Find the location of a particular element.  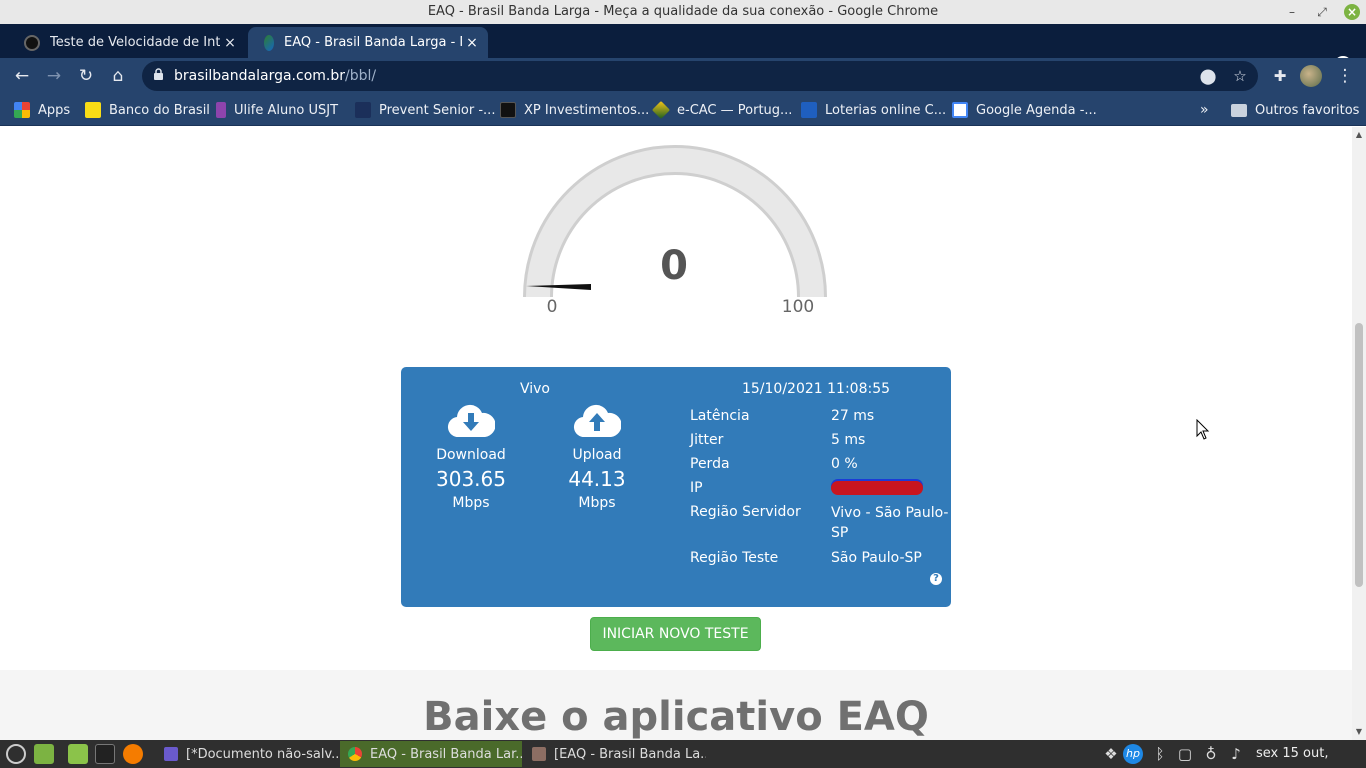

metric-row-regiao-teste: Região Teste São Paulo-SP is located at coordinates (820, 558).